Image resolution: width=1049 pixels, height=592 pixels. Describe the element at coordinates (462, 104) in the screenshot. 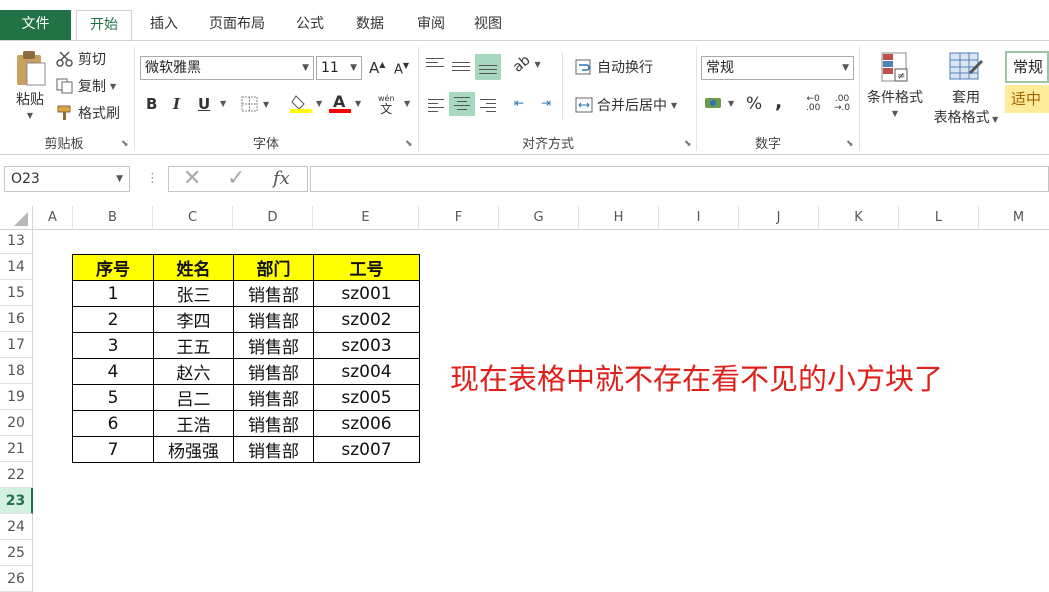

I see `align-center-icon` at that location.